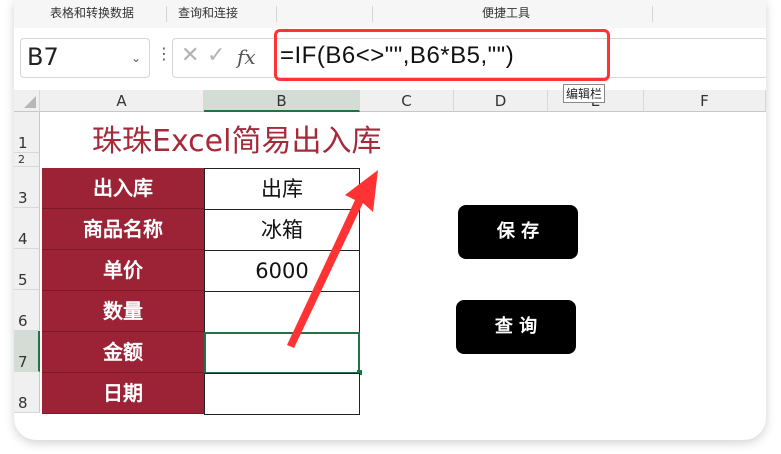 Image resolution: width=781 pixels, height=454 pixels. What do you see at coordinates (282, 230) in the screenshot?
I see `value-cell: 冰箱` at bounding box center [282, 230].